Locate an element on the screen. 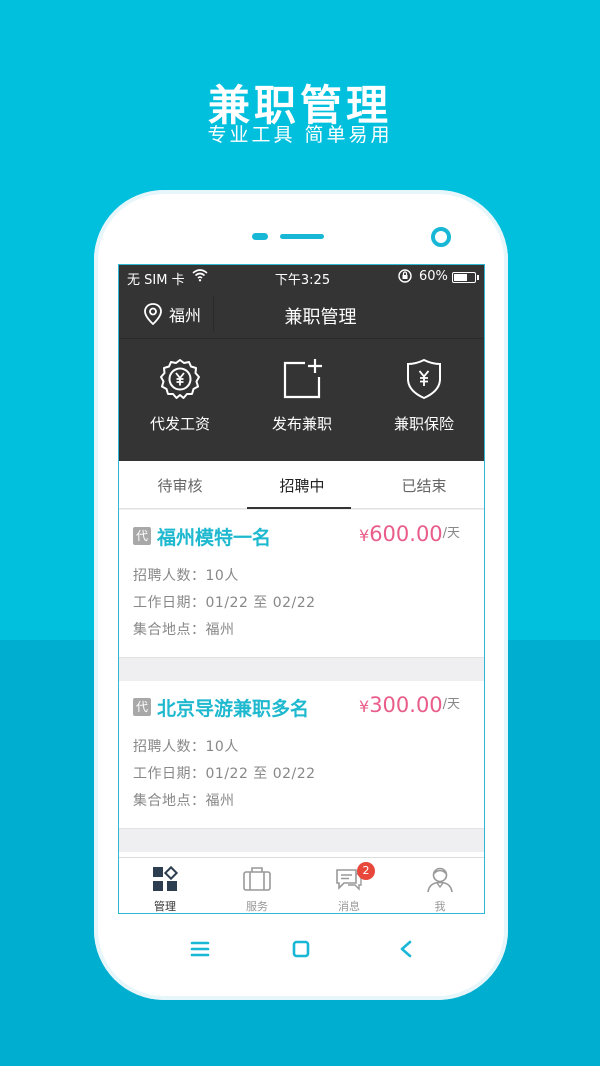 This screenshot has height=1066, width=600. phone-speaker is located at coordinates (302, 236).